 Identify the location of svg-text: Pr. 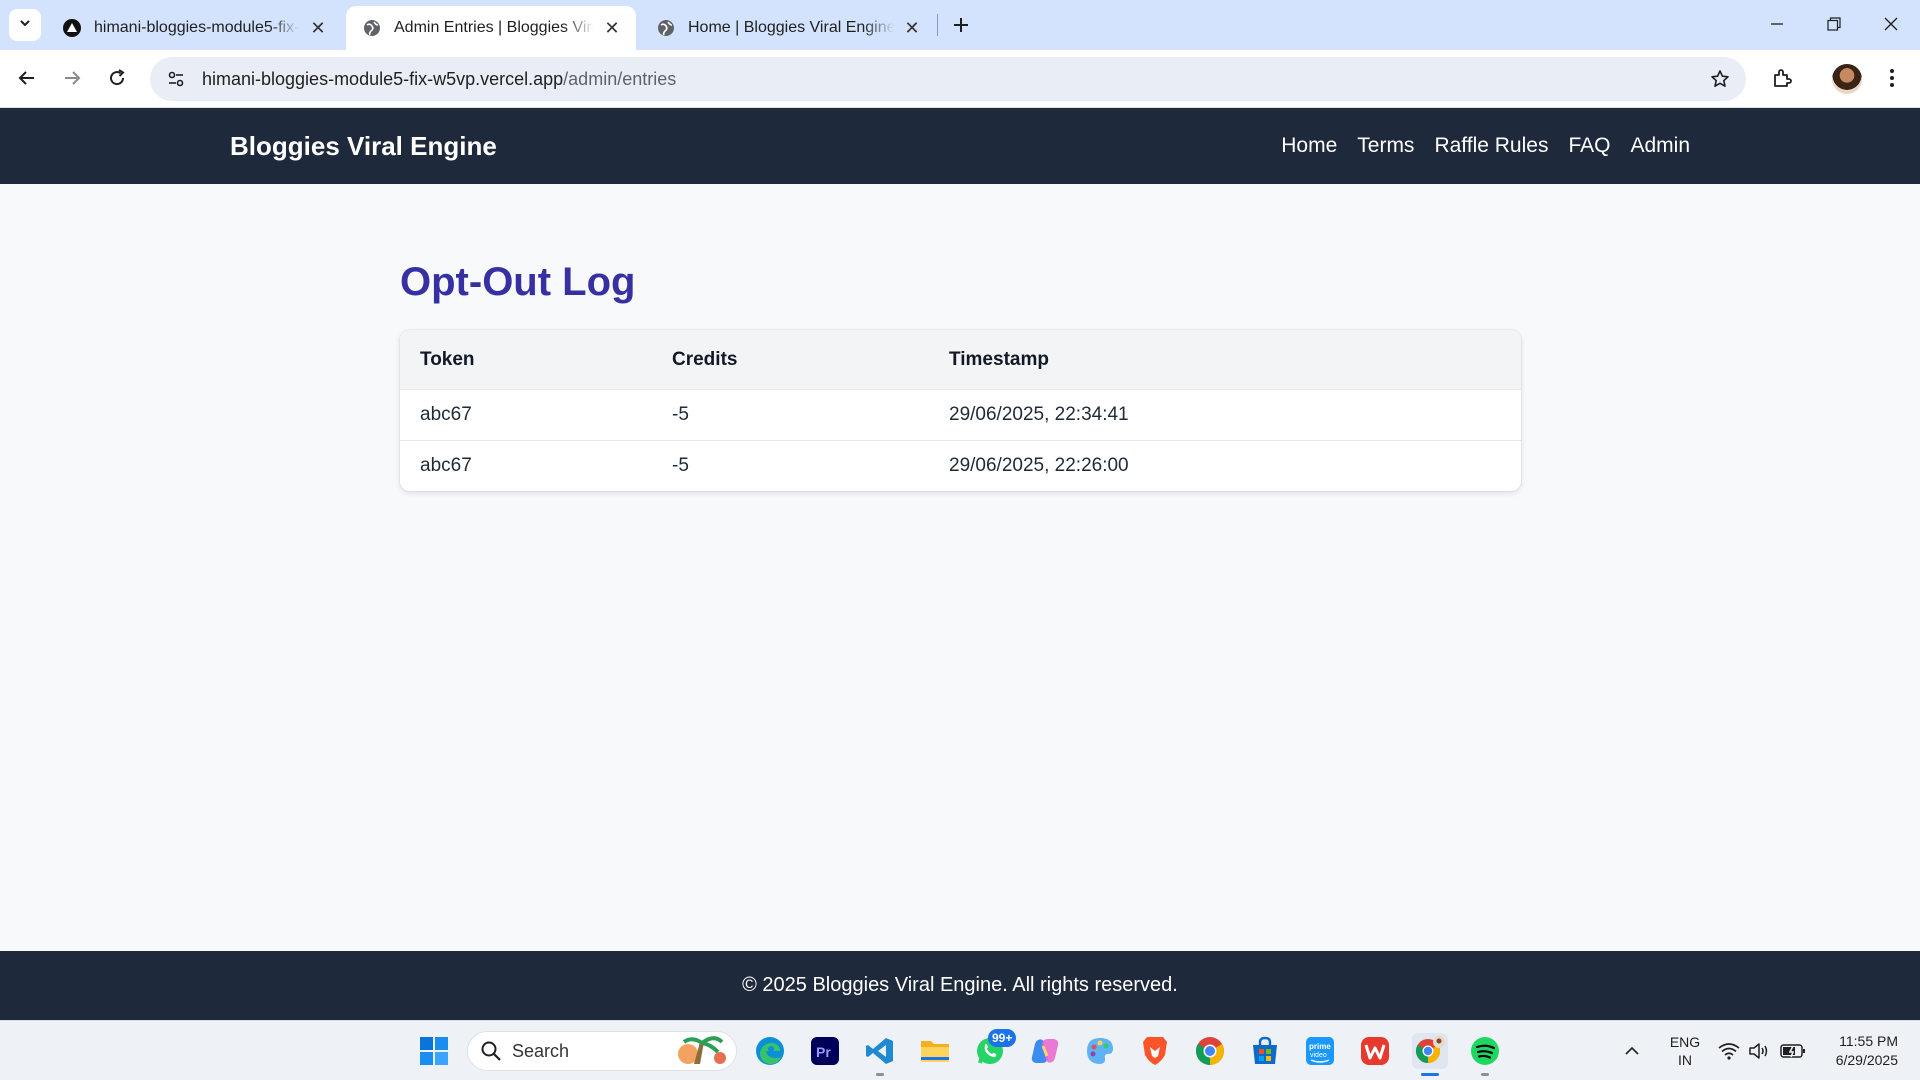
(823, 1052).